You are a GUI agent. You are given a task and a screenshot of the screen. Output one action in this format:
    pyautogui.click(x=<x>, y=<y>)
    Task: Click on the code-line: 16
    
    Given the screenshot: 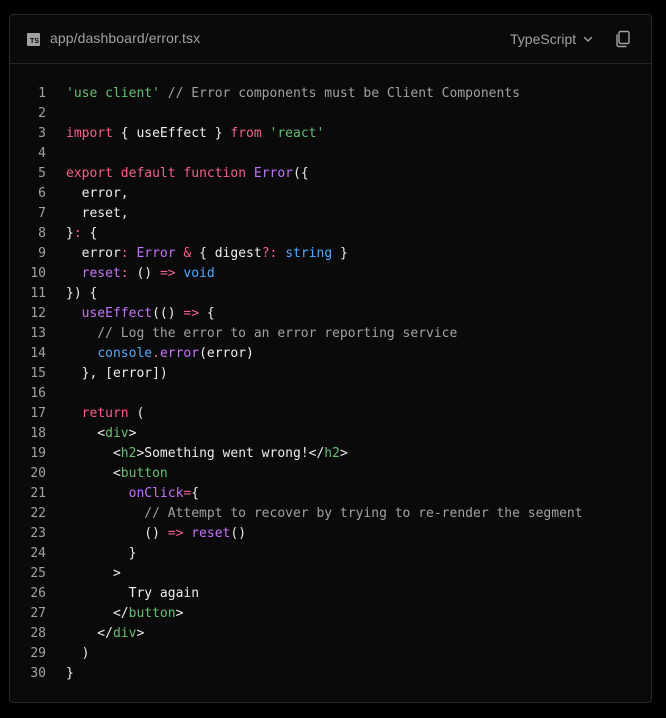 What is the action you would take?
    pyautogui.click(x=330, y=394)
    